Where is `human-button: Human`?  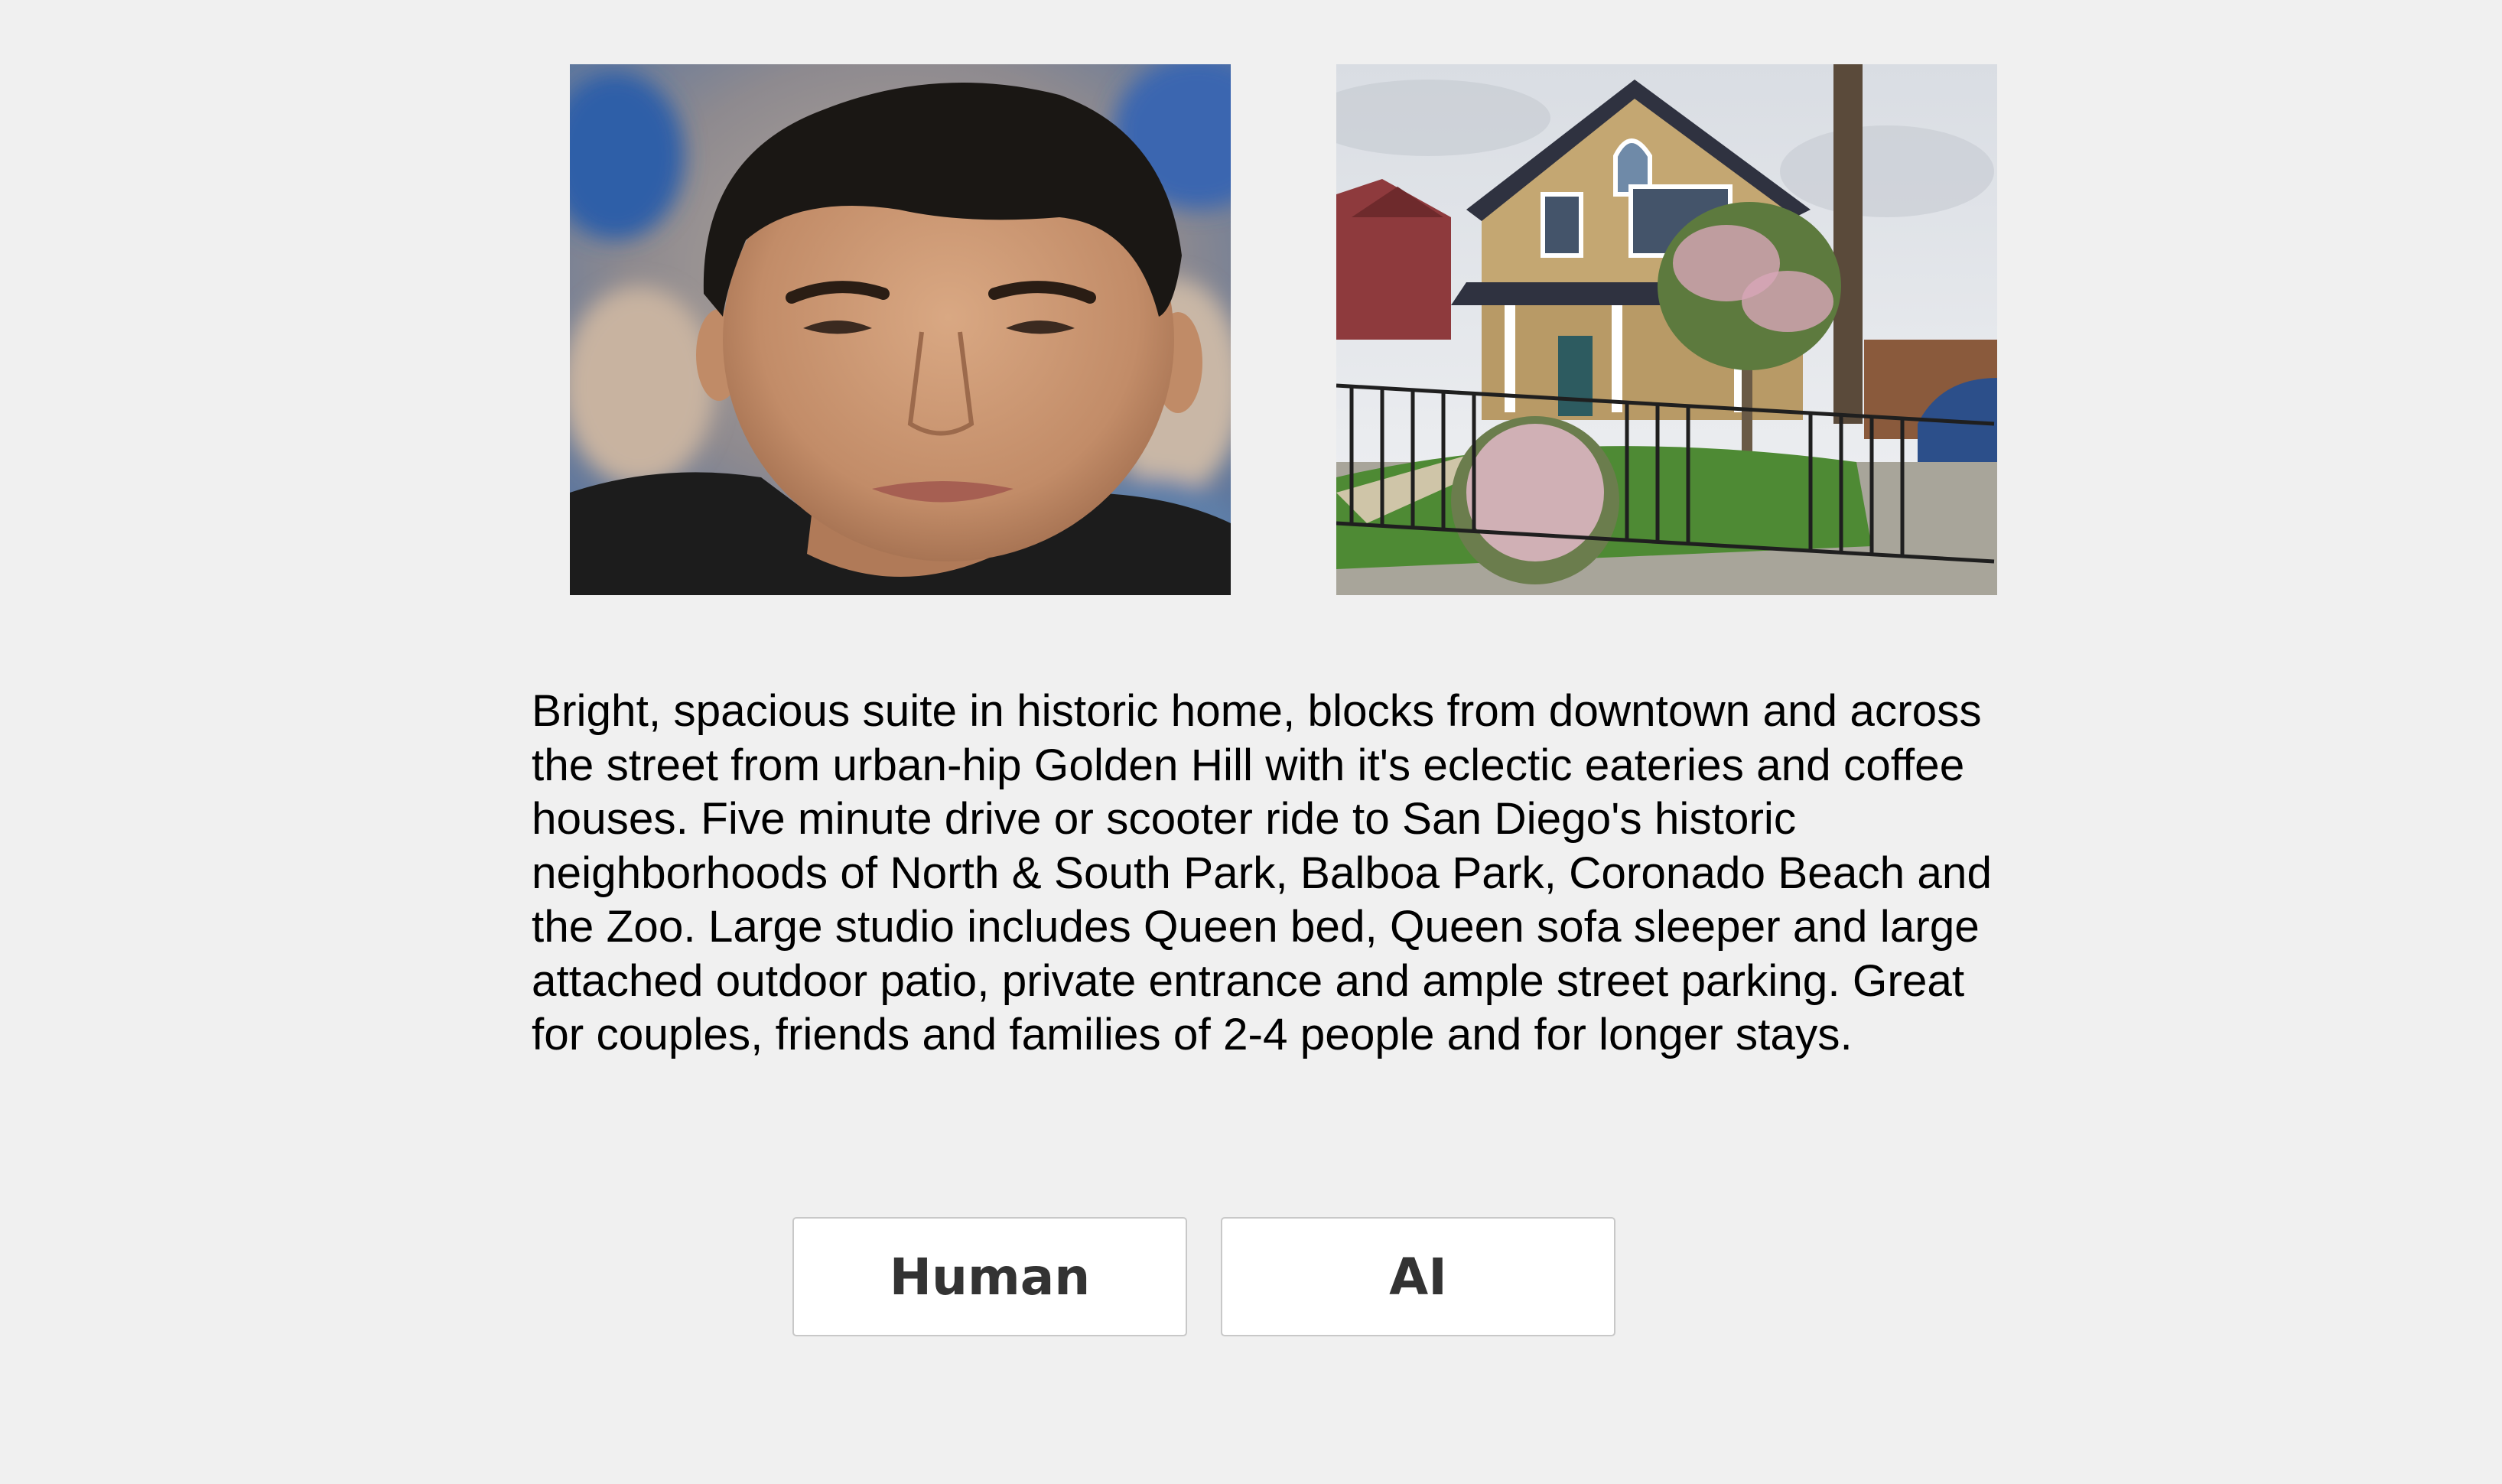 human-button: Human is located at coordinates (989, 1276).